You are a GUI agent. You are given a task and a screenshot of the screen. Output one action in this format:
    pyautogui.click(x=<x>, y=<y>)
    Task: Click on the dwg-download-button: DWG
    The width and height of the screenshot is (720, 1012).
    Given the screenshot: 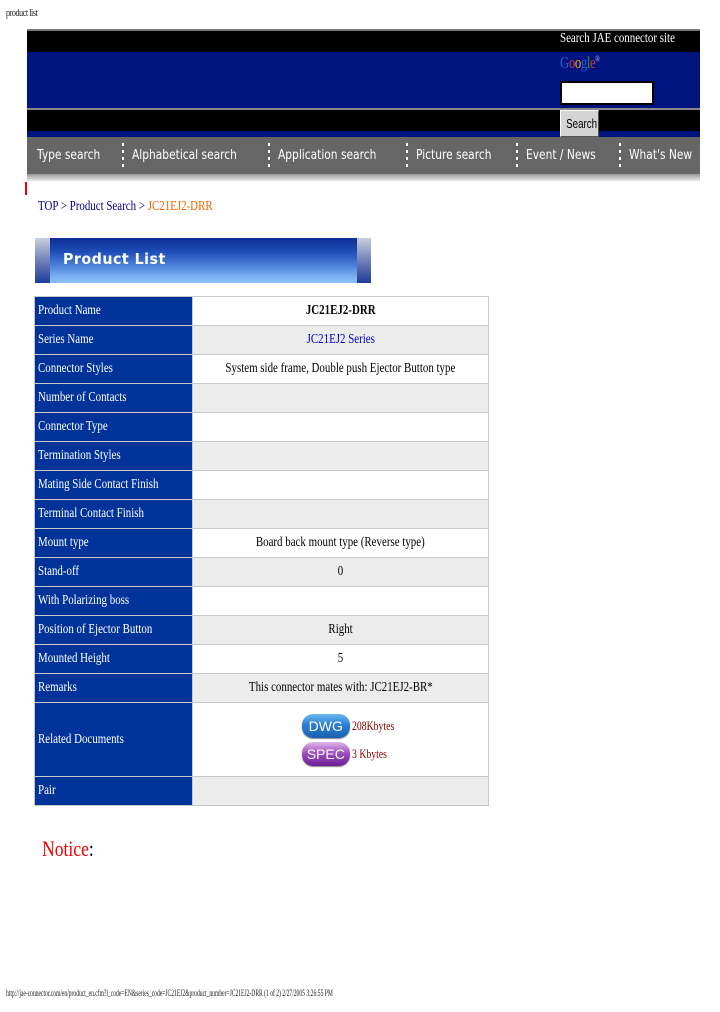 What is the action you would take?
    pyautogui.click(x=325, y=725)
    